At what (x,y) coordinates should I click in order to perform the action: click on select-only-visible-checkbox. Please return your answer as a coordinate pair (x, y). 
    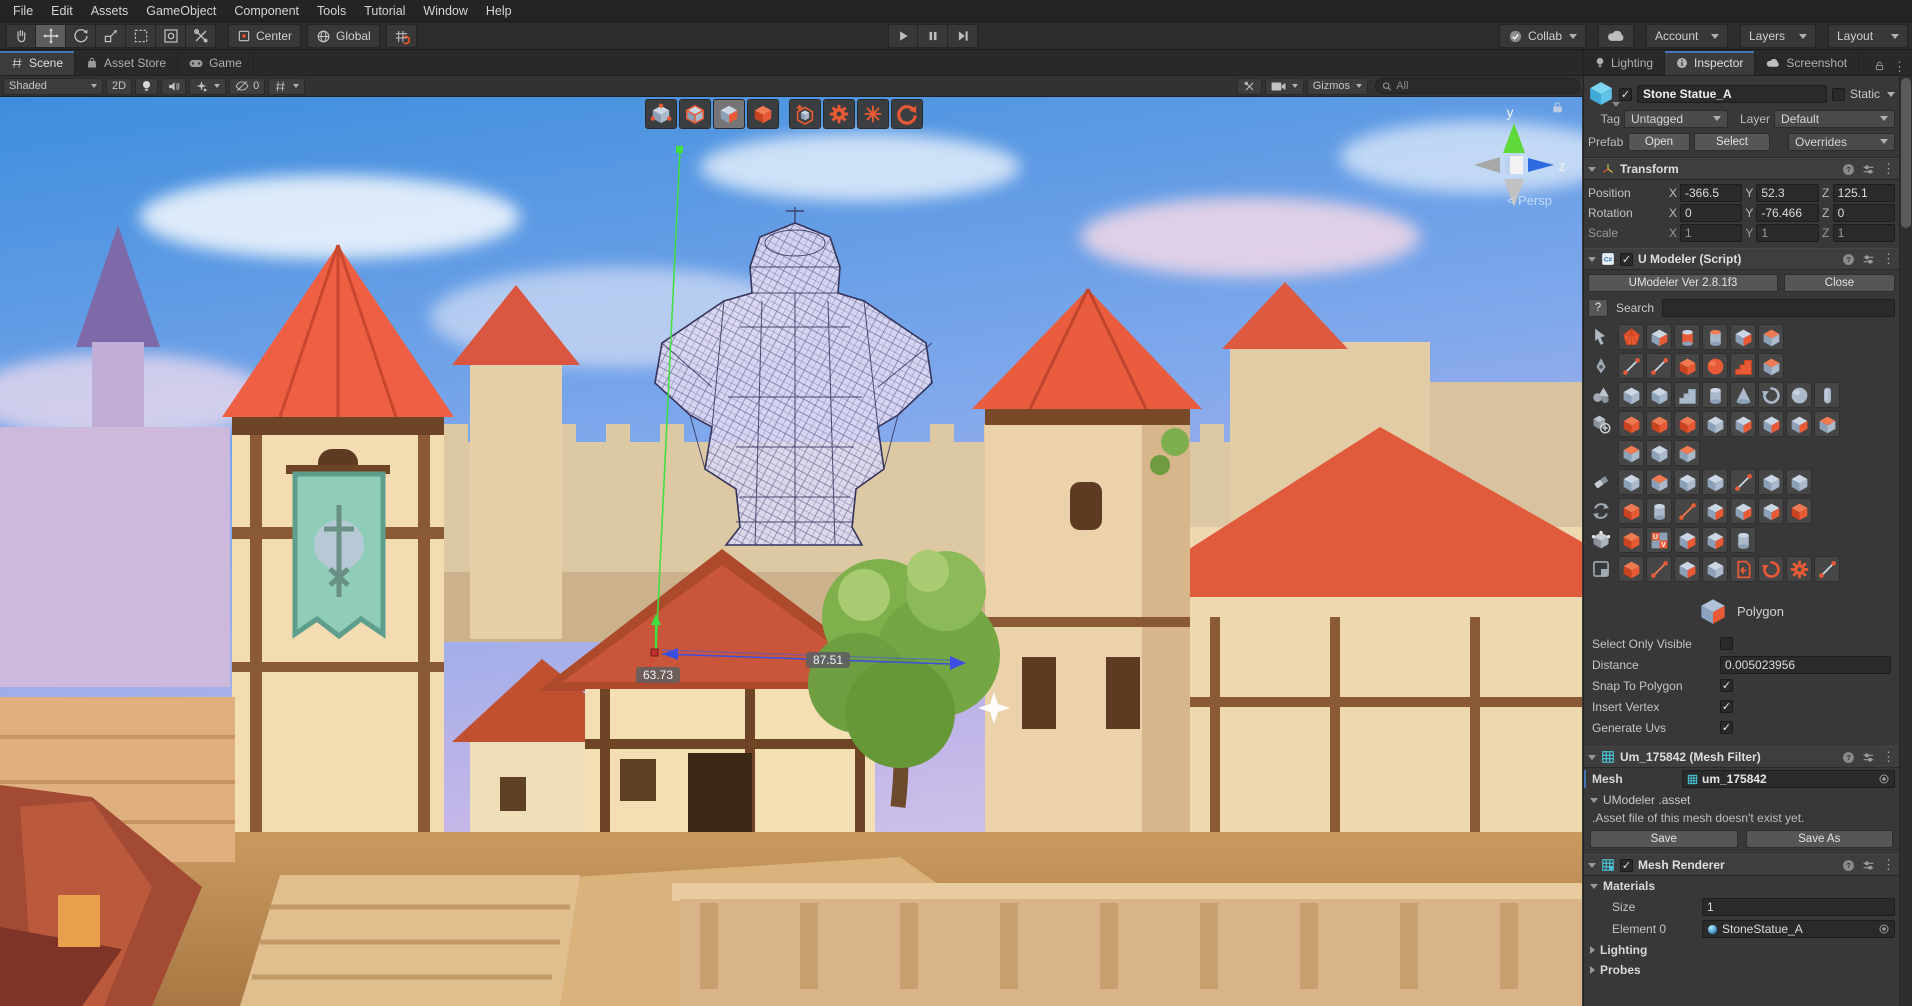
    Looking at the image, I should click on (1726, 643).